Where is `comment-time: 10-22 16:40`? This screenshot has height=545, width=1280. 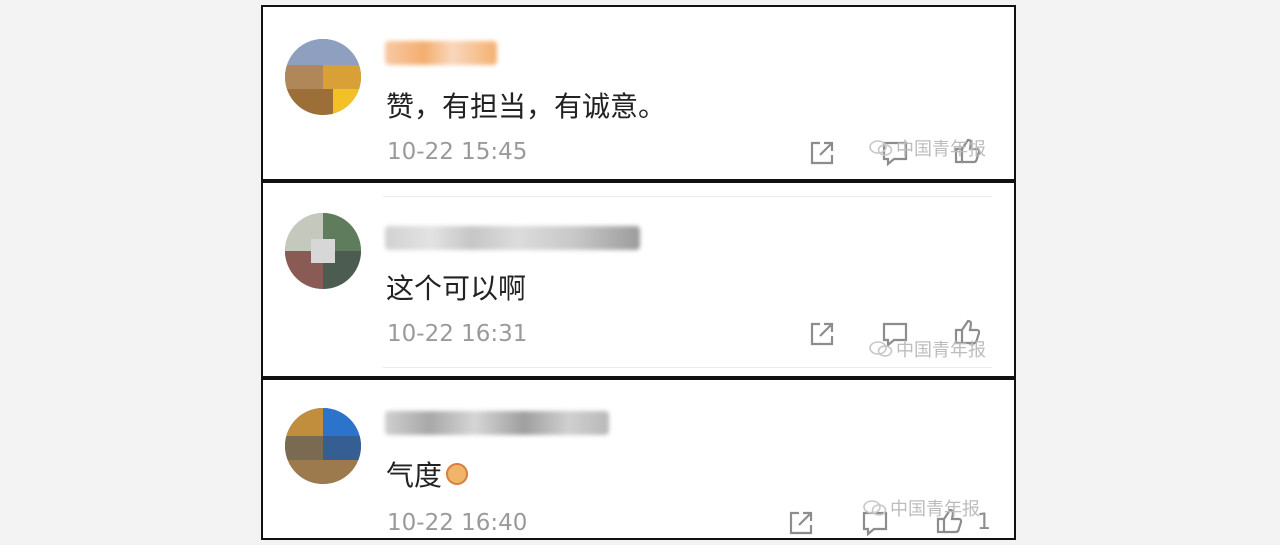
comment-time: 10-22 16:40 is located at coordinates (457, 523).